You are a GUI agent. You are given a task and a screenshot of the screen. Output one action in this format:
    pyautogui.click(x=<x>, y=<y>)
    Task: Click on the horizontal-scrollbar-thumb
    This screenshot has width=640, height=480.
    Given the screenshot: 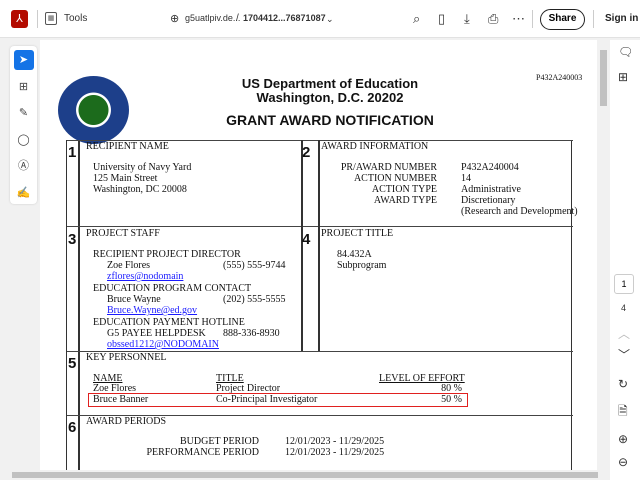 What is the action you would take?
    pyautogui.click(x=305, y=475)
    